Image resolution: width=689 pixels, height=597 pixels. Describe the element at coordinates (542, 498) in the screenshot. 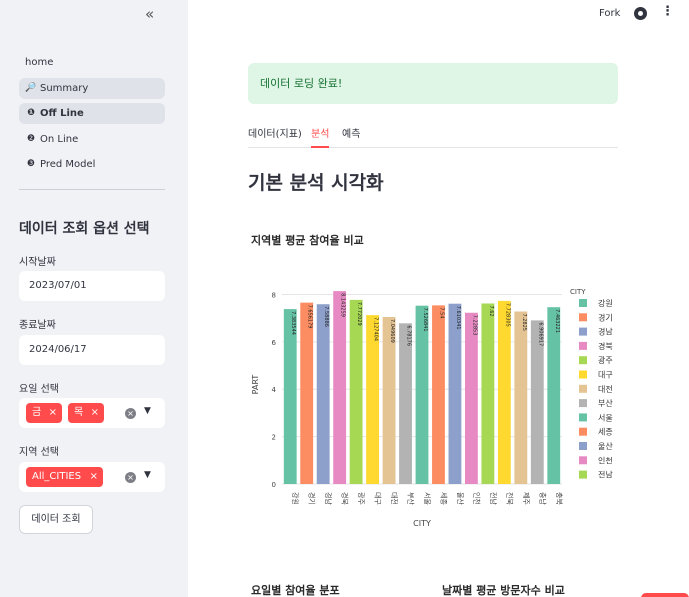

I see `x-tick-label: 충남` at that location.